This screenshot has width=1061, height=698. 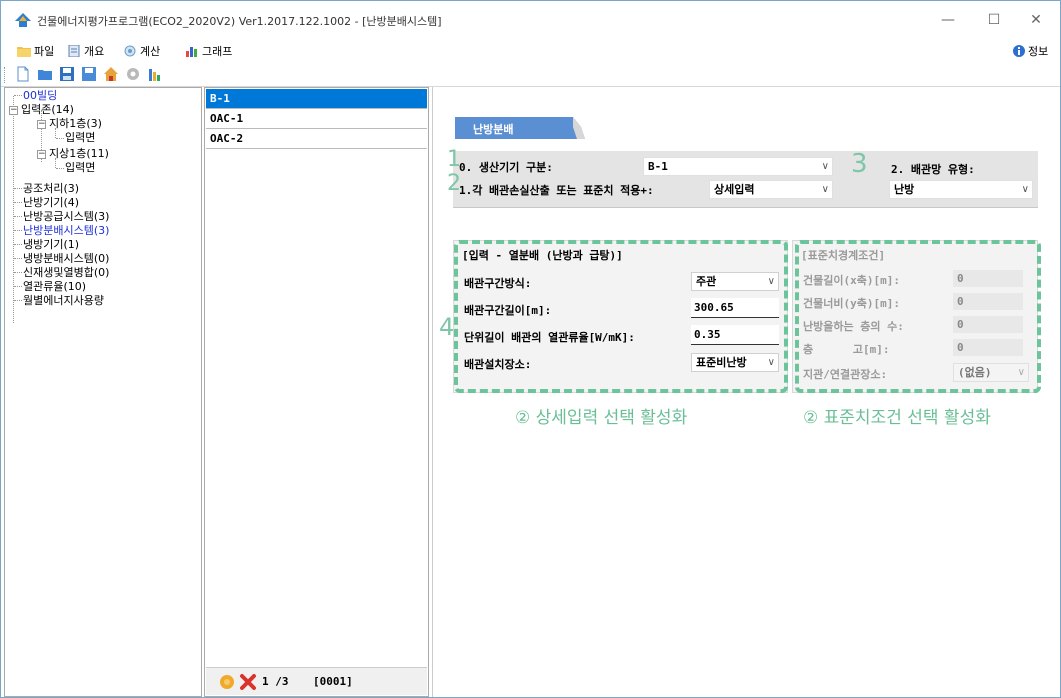 What do you see at coordinates (40, 95) in the screenshot?
I see `tree-item-building: 00빌딩` at bounding box center [40, 95].